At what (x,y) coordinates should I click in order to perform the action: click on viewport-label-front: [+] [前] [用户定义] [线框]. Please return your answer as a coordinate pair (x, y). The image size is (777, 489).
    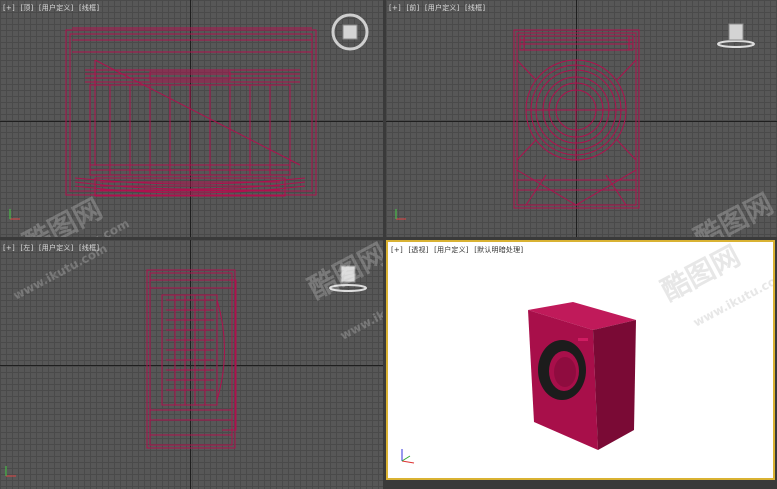
    Looking at the image, I should click on (438, 8).